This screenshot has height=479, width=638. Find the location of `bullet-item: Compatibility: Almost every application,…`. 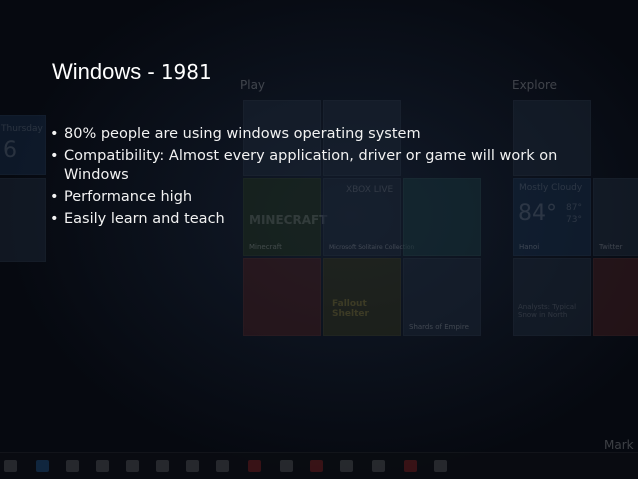

bullet-item: Compatibility: Almost every application,… is located at coordinates (322, 166).